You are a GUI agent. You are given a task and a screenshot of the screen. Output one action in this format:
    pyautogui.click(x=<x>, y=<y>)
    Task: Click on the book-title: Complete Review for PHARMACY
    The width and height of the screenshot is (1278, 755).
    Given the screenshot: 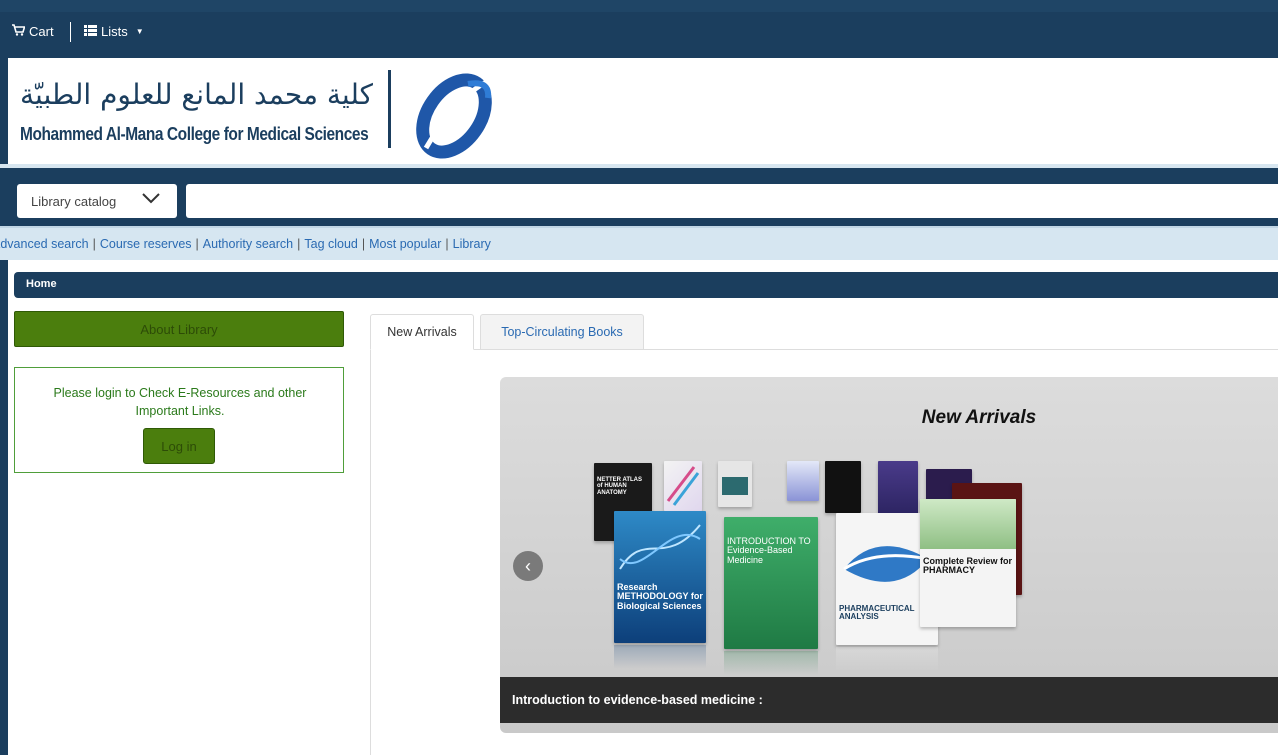 What is the action you would take?
    pyautogui.click(x=968, y=566)
    